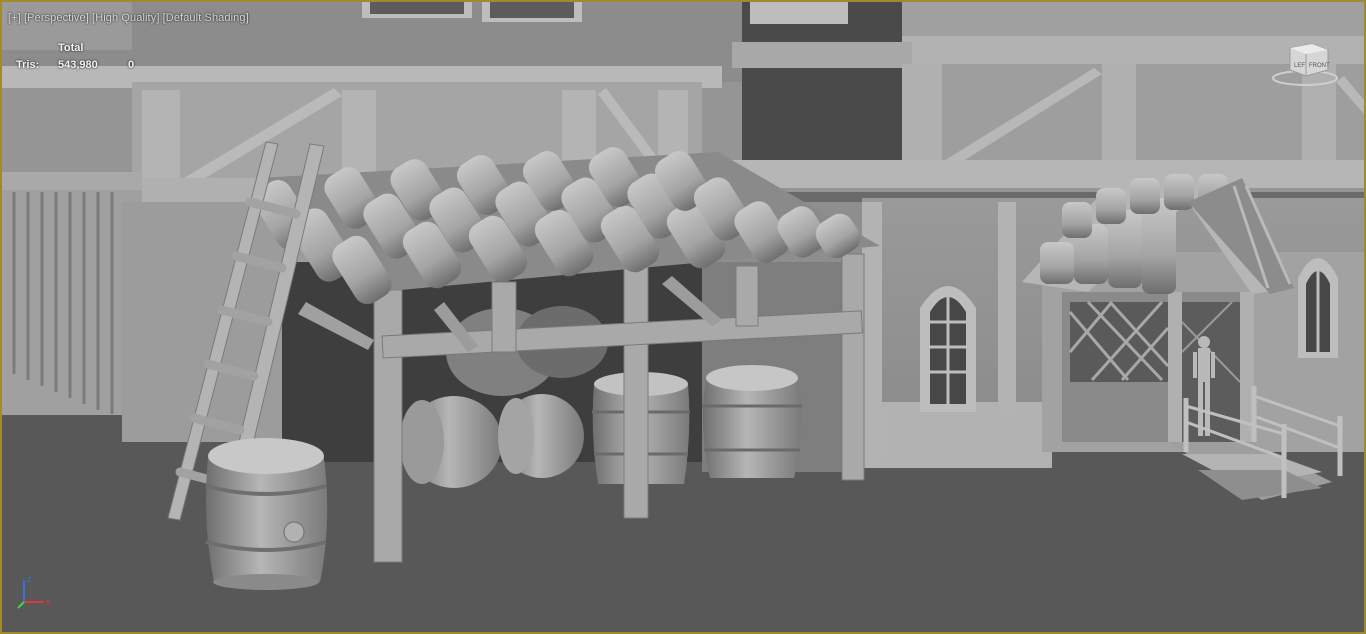 The width and height of the screenshot is (1366, 634). What do you see at coordinates (34, 591) in the screenshot?
I see `axis-tripod: z x` at bounding box center [34, 591].